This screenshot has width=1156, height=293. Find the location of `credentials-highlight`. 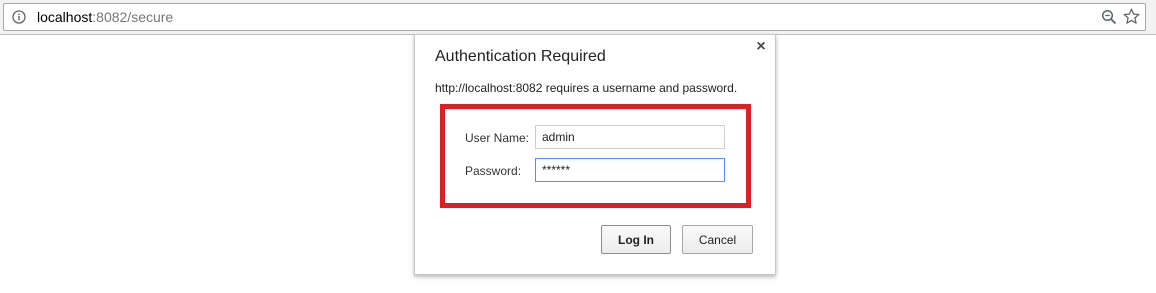

credentials-highlight is located at coordinates (595, 156).